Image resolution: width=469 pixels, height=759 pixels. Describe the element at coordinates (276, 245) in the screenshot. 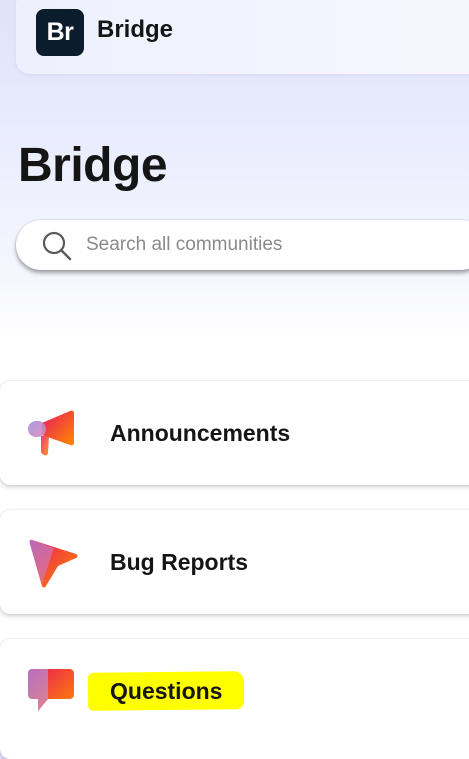

I see `search-input` at that location.